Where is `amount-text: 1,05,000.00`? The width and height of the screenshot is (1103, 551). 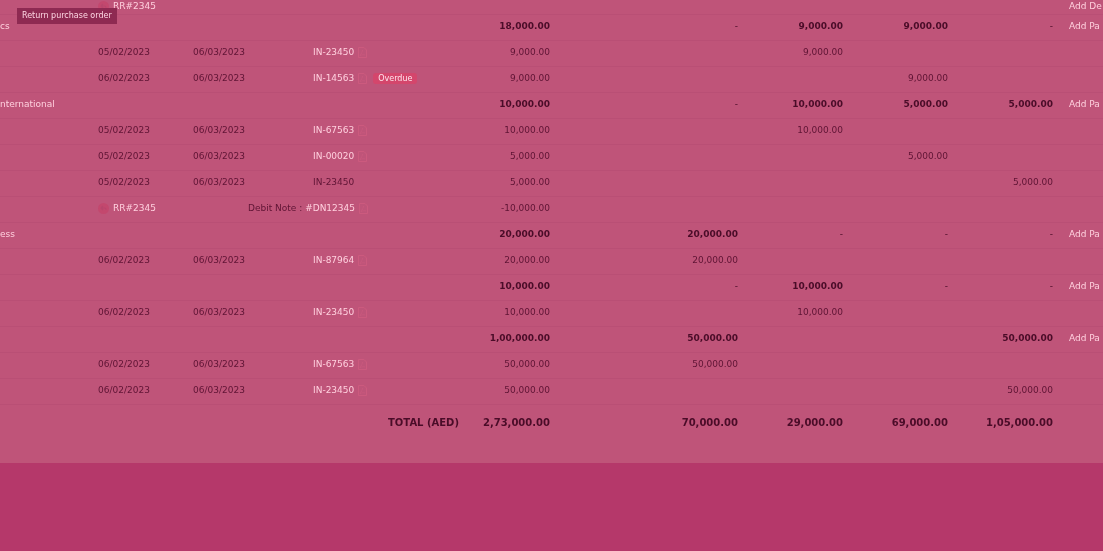 amount-text: 1,05,000.00 is located at coordinates (1019, 422).